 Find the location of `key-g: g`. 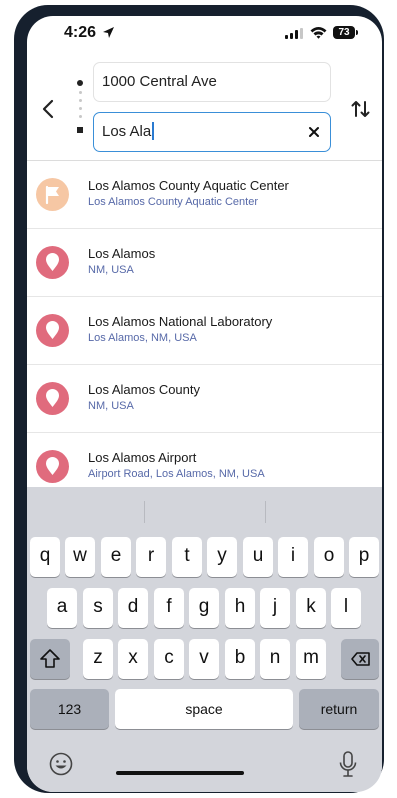

key-g: g is located at coordinates (204, 608).